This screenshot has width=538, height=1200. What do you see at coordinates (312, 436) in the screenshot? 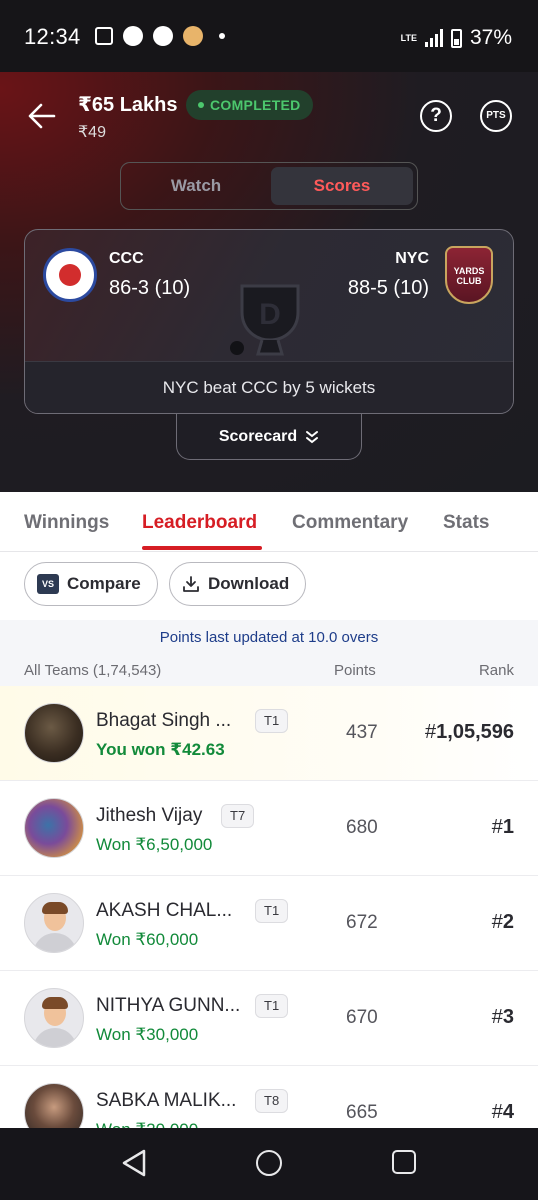
I see `chevron-double-down-icon` at bounding box center [312, 436].